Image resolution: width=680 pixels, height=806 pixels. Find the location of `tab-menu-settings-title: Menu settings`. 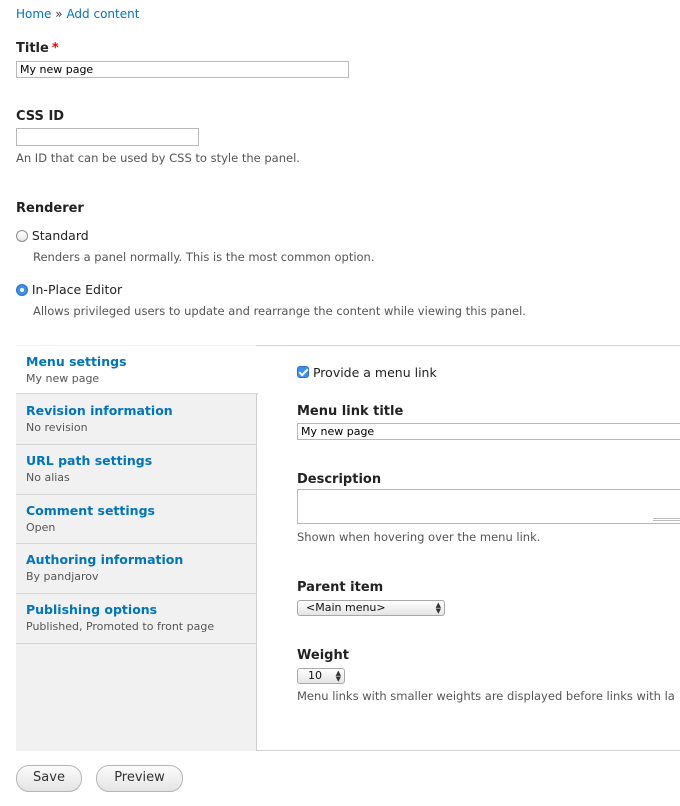

tab-menu-settings-title: Menu settings is located at coordinates (137, 361).